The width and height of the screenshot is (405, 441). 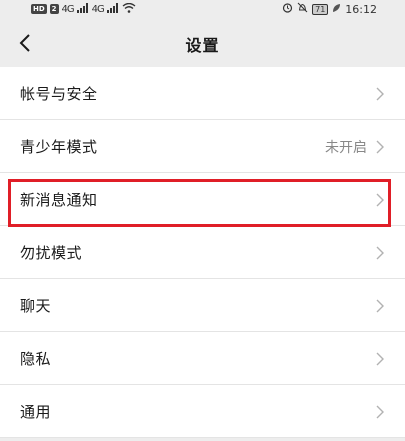 I want to click on settings-item-value: 未开启, so click(x=346, y=148).